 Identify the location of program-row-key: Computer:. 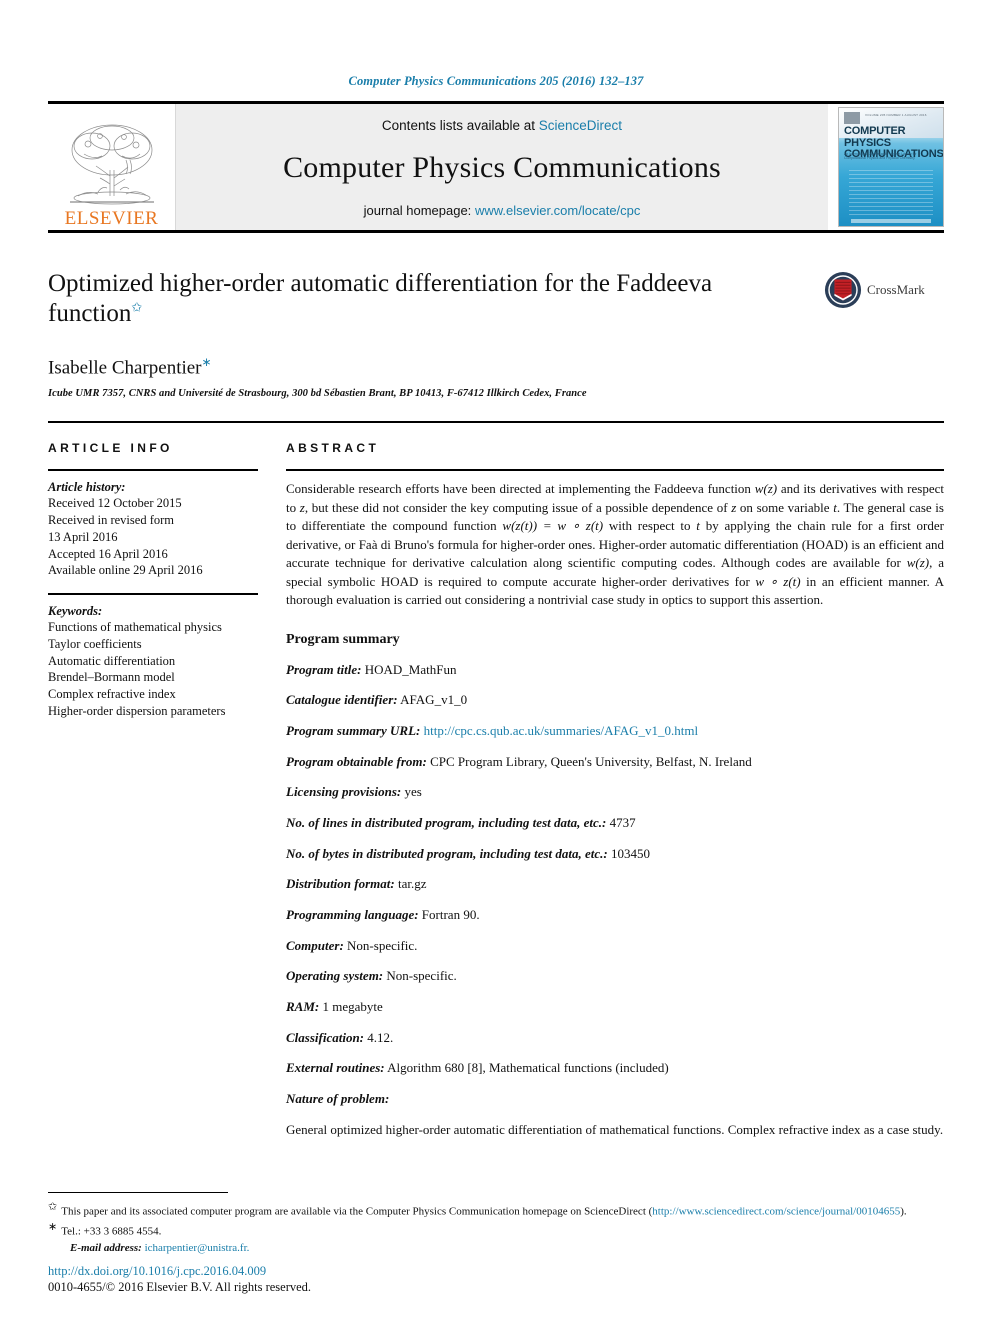
(315, 945).